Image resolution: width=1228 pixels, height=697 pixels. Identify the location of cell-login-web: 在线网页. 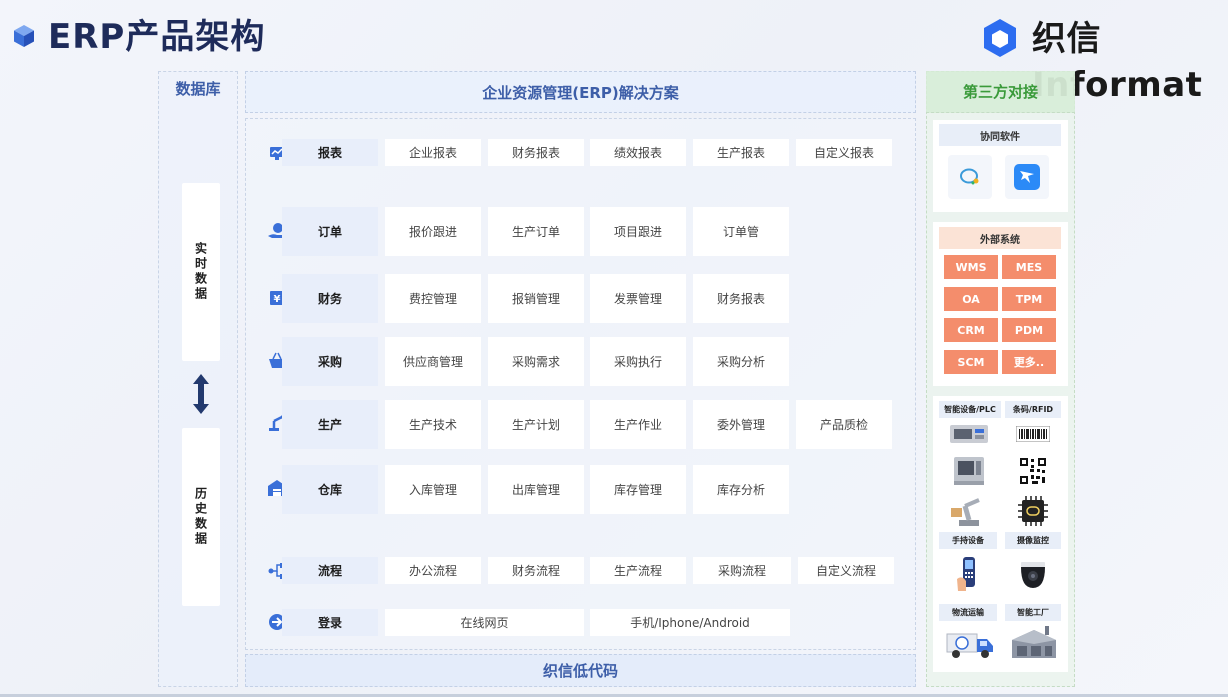
(484, 622).